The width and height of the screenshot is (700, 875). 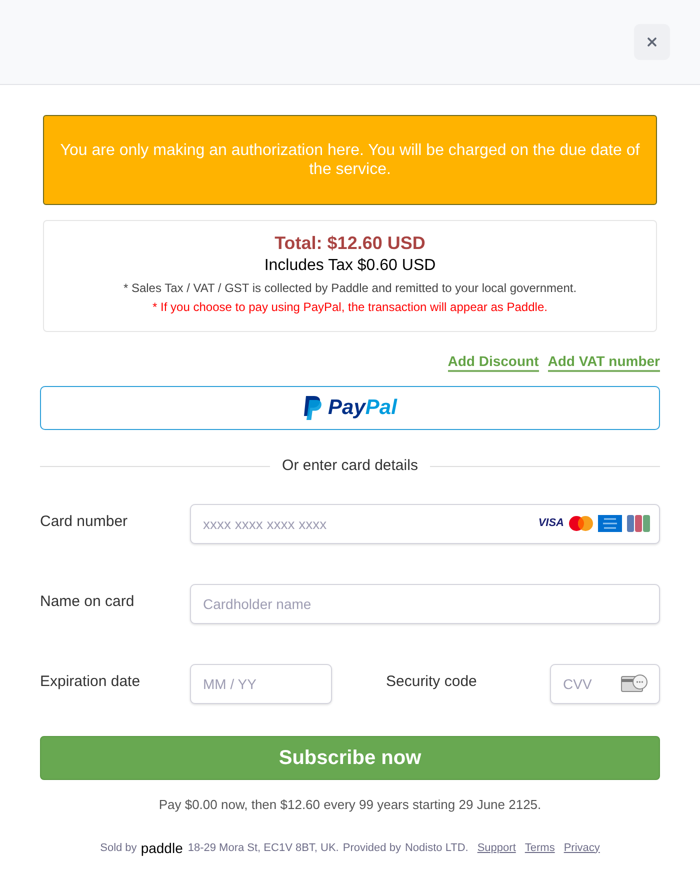 What do you see at coordinates (350, 307) in the screenshot?
I see `paypal-note: * If you choose to pay using PayPal, the transaction will appear as Paddle.` at bounding box center [350, 307].